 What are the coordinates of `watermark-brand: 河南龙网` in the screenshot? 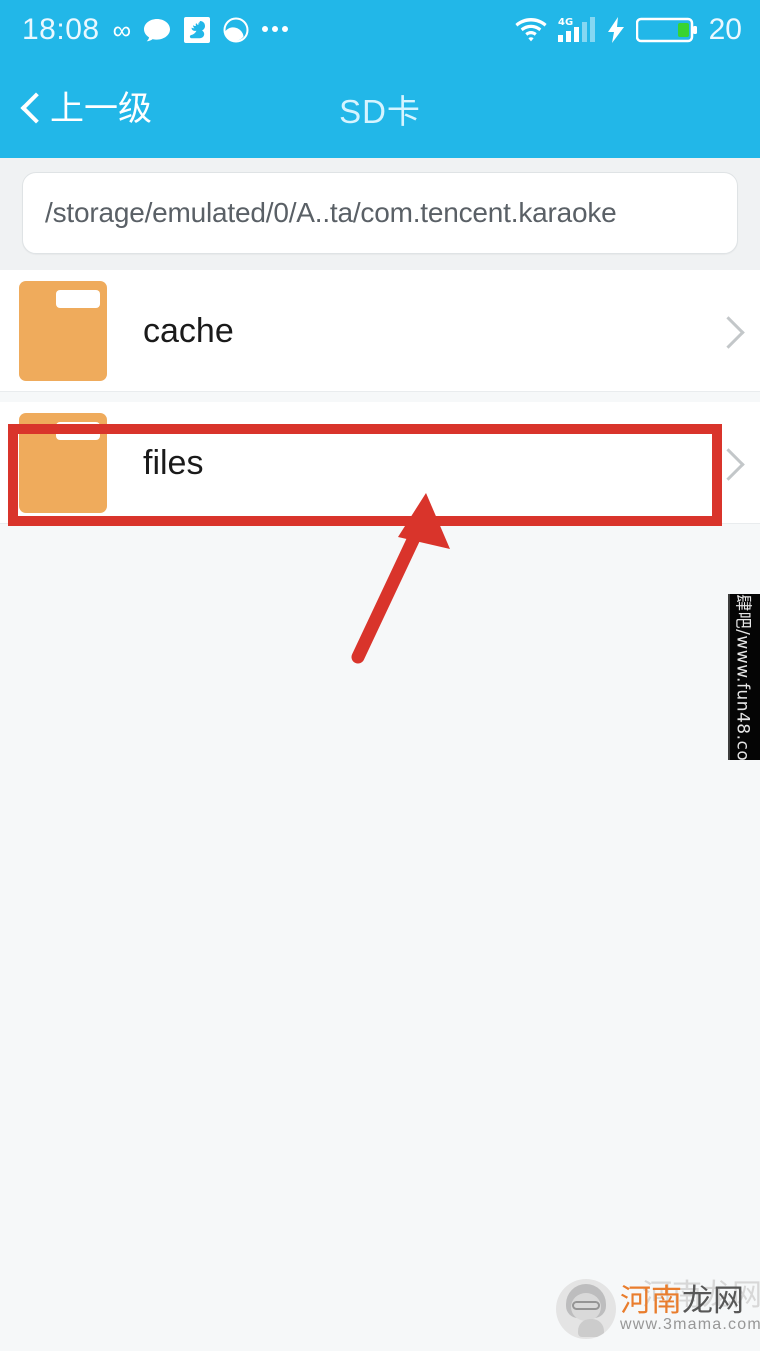 It's located at (682, 1300).